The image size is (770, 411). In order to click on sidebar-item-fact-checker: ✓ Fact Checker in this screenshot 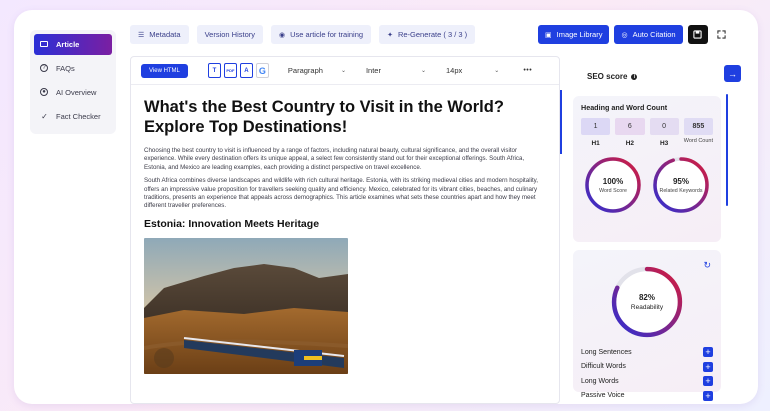, I will do `click(73, 116)`.